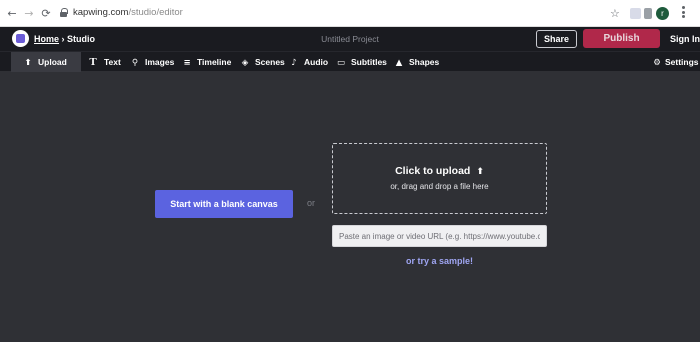 Image resolution: width=700 pixels, height=342 pixels. I want to click on subtitles-icon: ▭, so click(341, 63).